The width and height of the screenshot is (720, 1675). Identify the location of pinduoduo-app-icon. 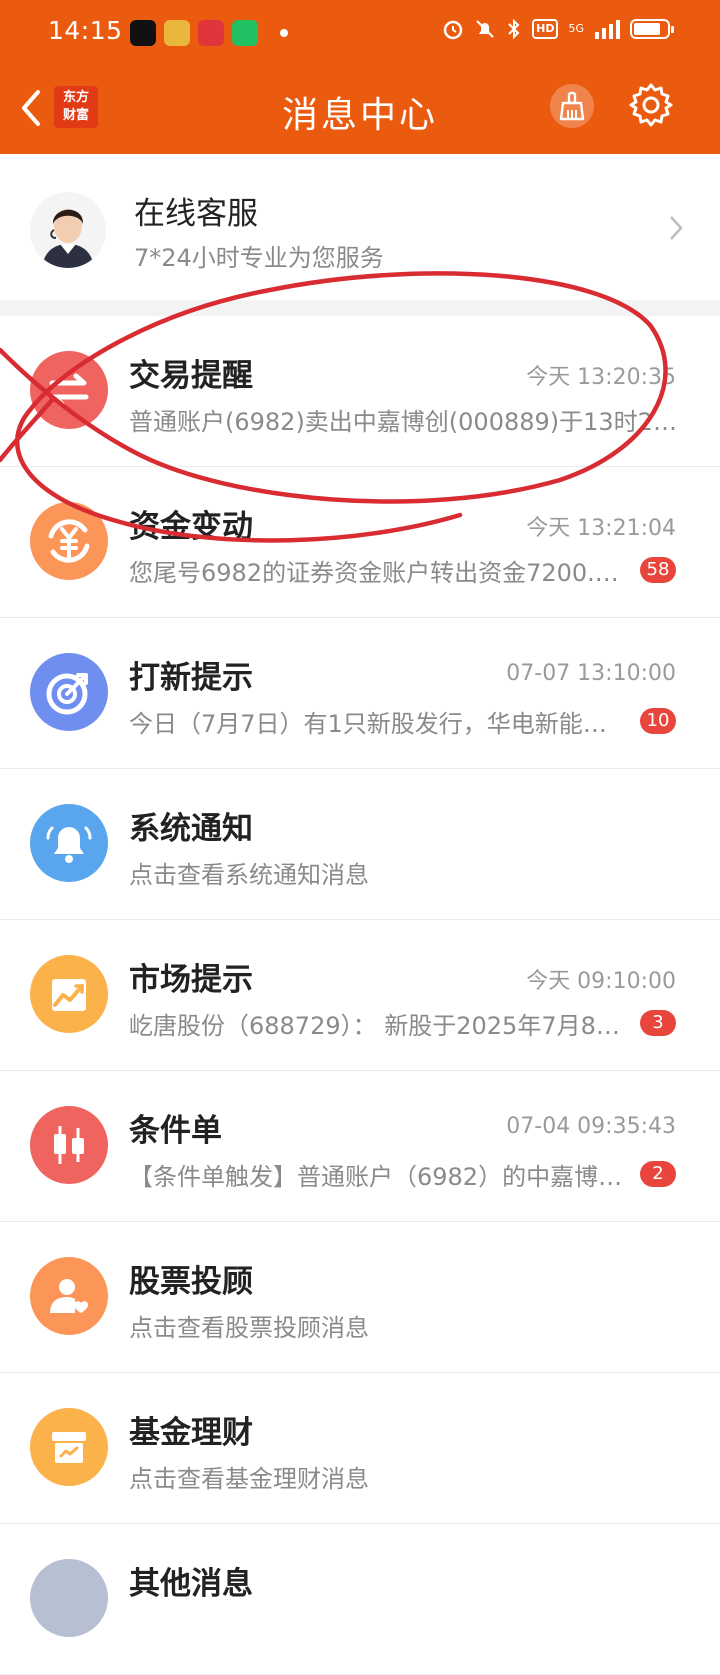
(211, 33).